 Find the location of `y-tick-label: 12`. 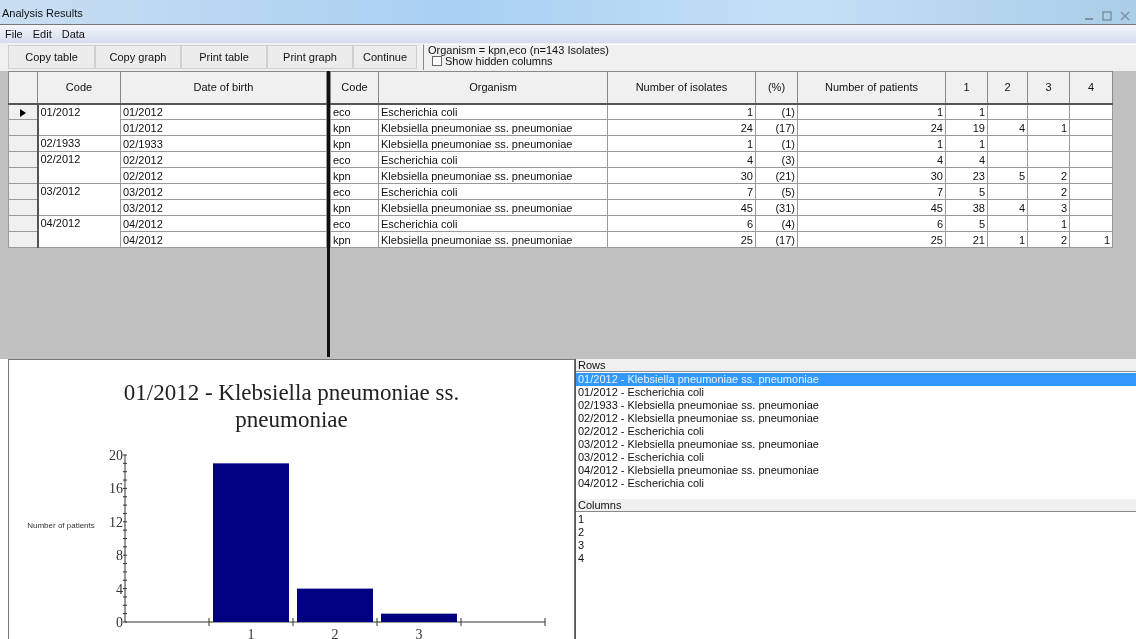

y-tick-label: 12 is located at coordinates (116, 522).